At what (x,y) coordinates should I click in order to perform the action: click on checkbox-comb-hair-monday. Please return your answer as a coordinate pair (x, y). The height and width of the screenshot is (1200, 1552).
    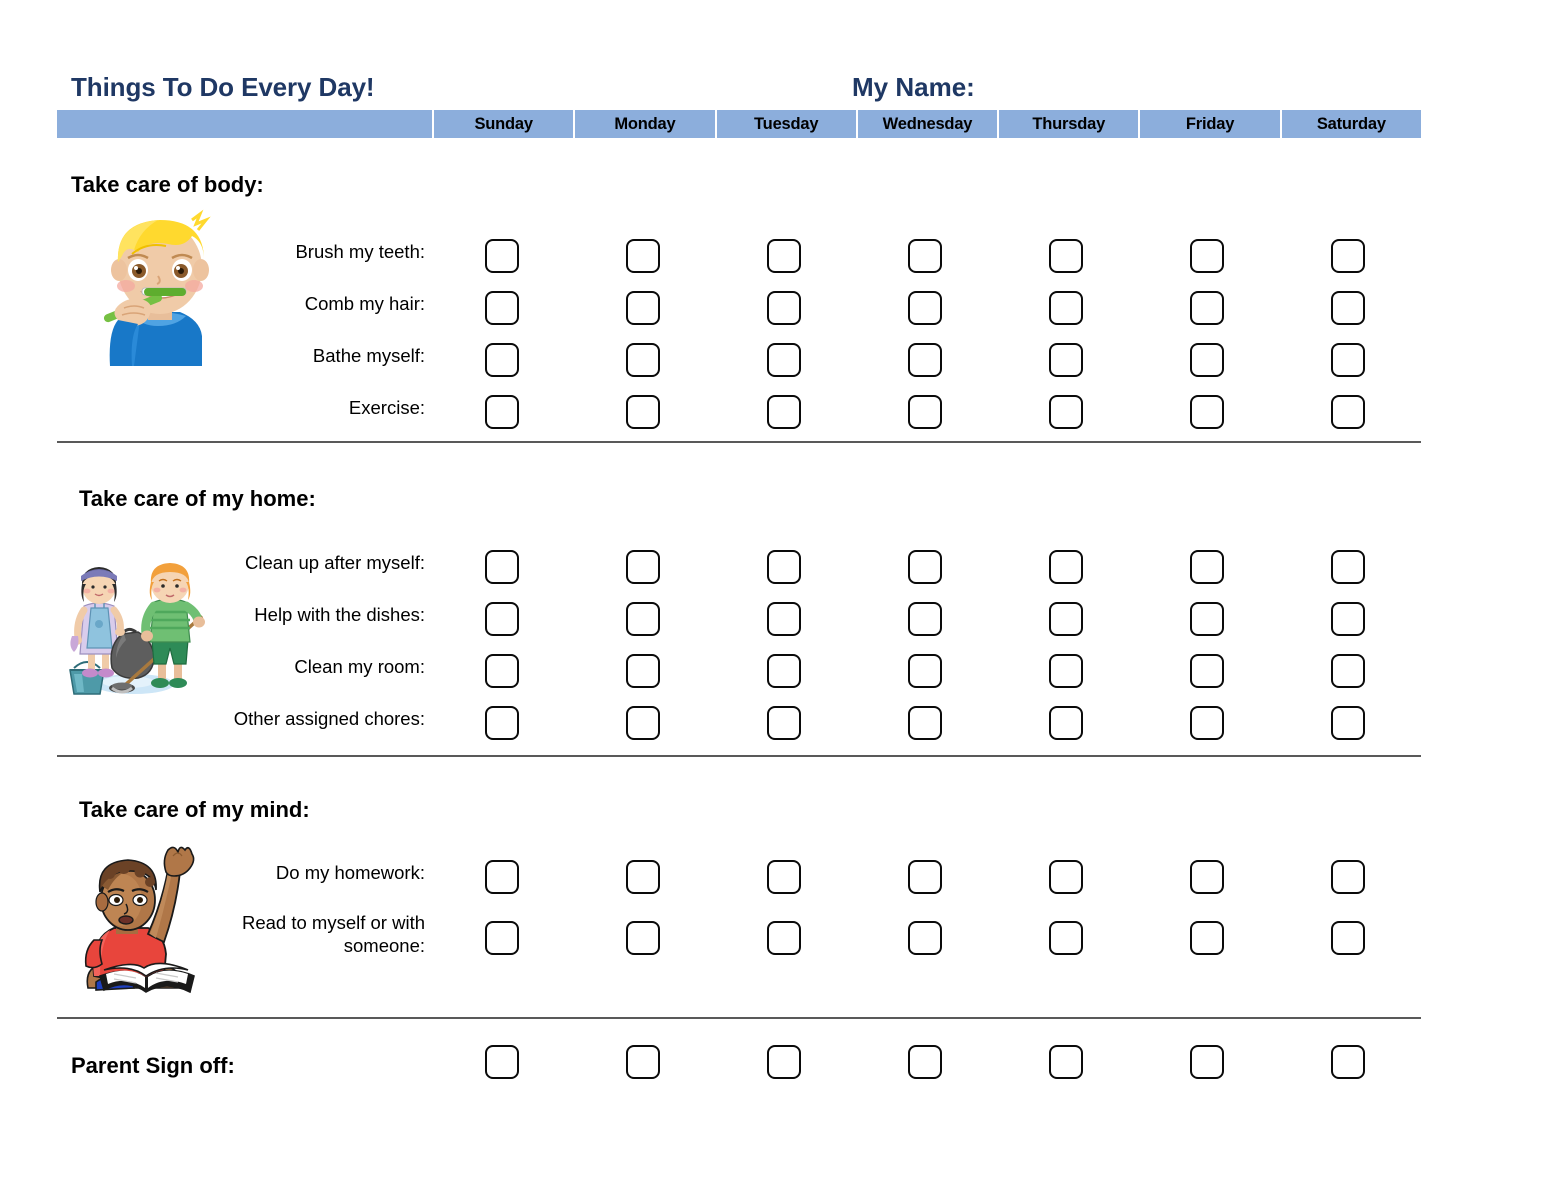
    Looking at the image, I should click on (643, 308).